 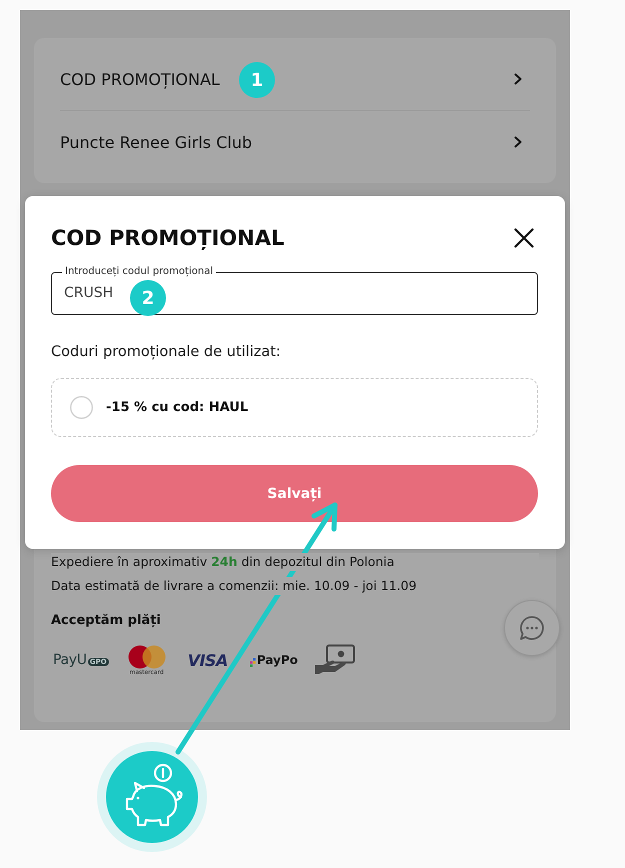 I want to click on menu-item: Puncte Renee Girls Club, so click(x=156, y=142).